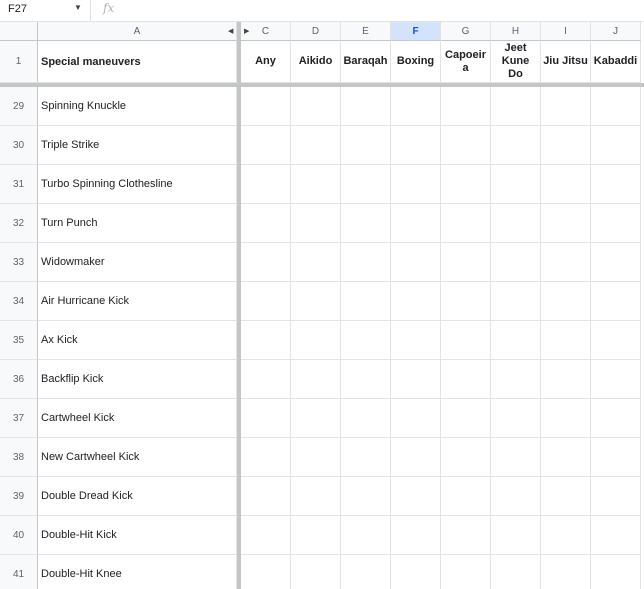  I want to click on row-number: 32, so click(19, 223).